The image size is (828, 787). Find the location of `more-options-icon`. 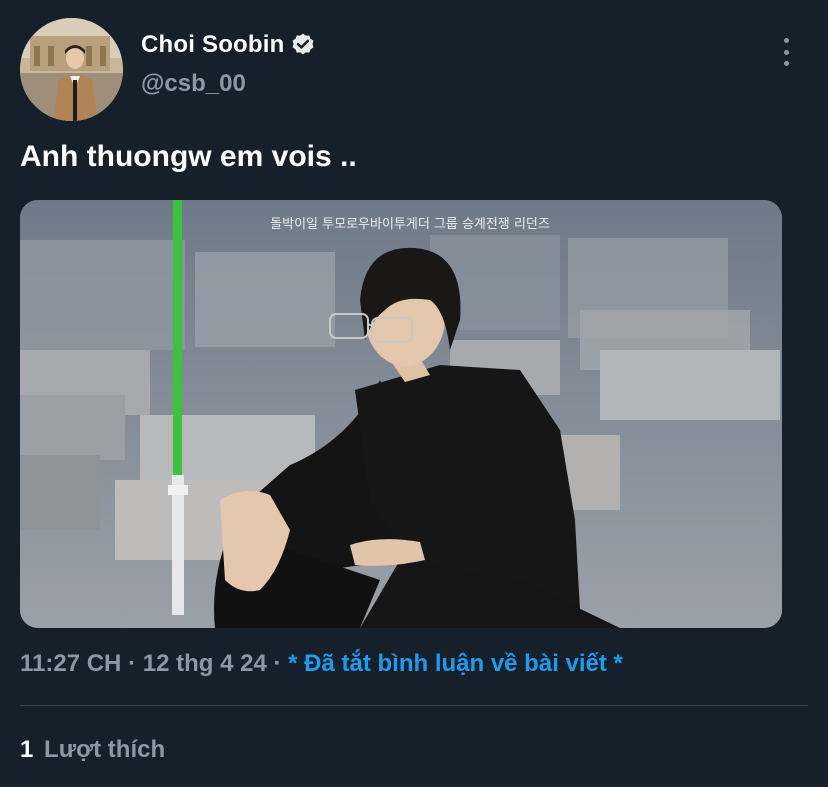

more-options-icon is located at coordinates (786, 52).